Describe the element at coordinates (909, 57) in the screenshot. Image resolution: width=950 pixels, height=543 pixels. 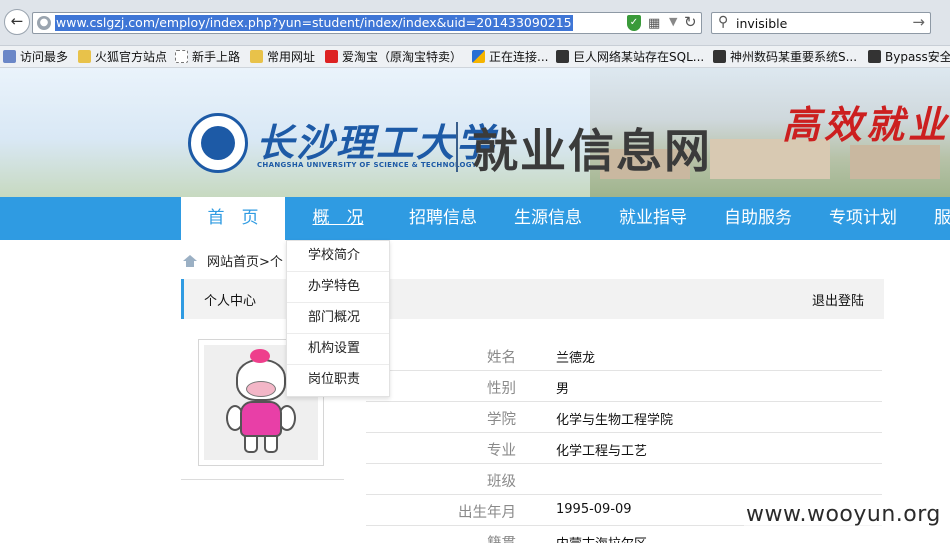
I see `bookmark-item: Bypass安全` at that location.